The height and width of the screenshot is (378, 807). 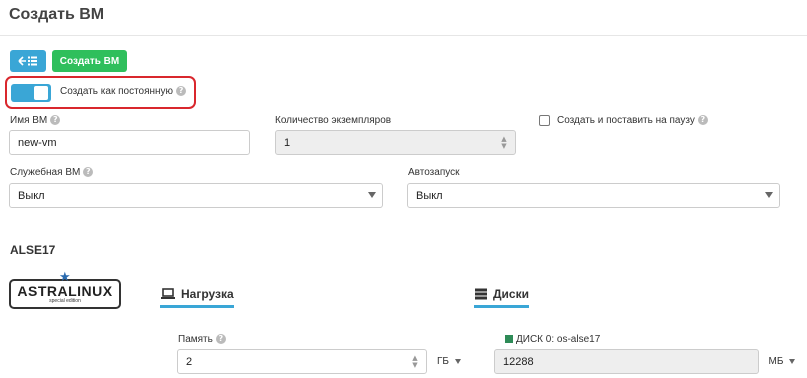 What do you see at coordinates (117, 91) in the screenshot?
I see `persistent-label-text: Создать как постоянную` at bounding box center [117, 91].